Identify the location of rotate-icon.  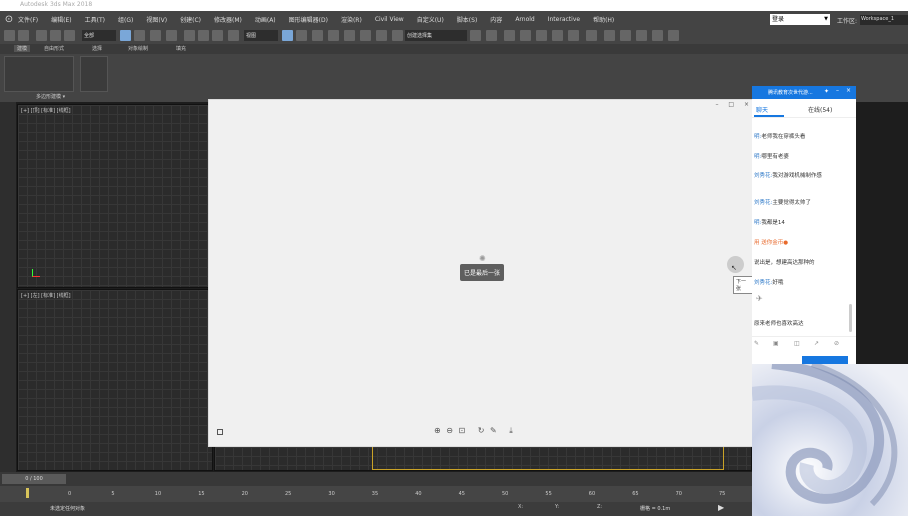
(189, 35).